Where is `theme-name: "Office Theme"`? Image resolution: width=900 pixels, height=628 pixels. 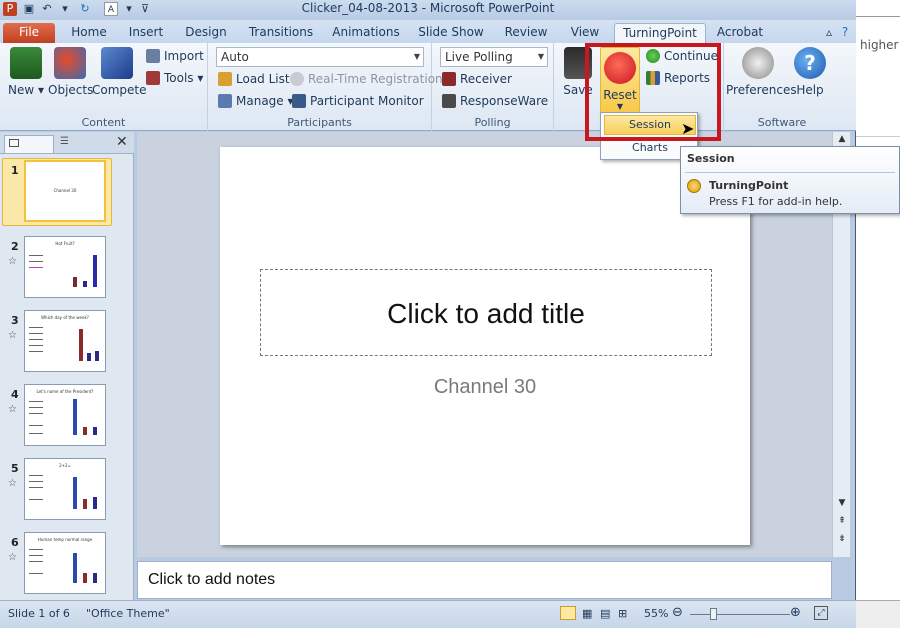 theme-name: "Office Theme" is located at coordinates (128, 613).